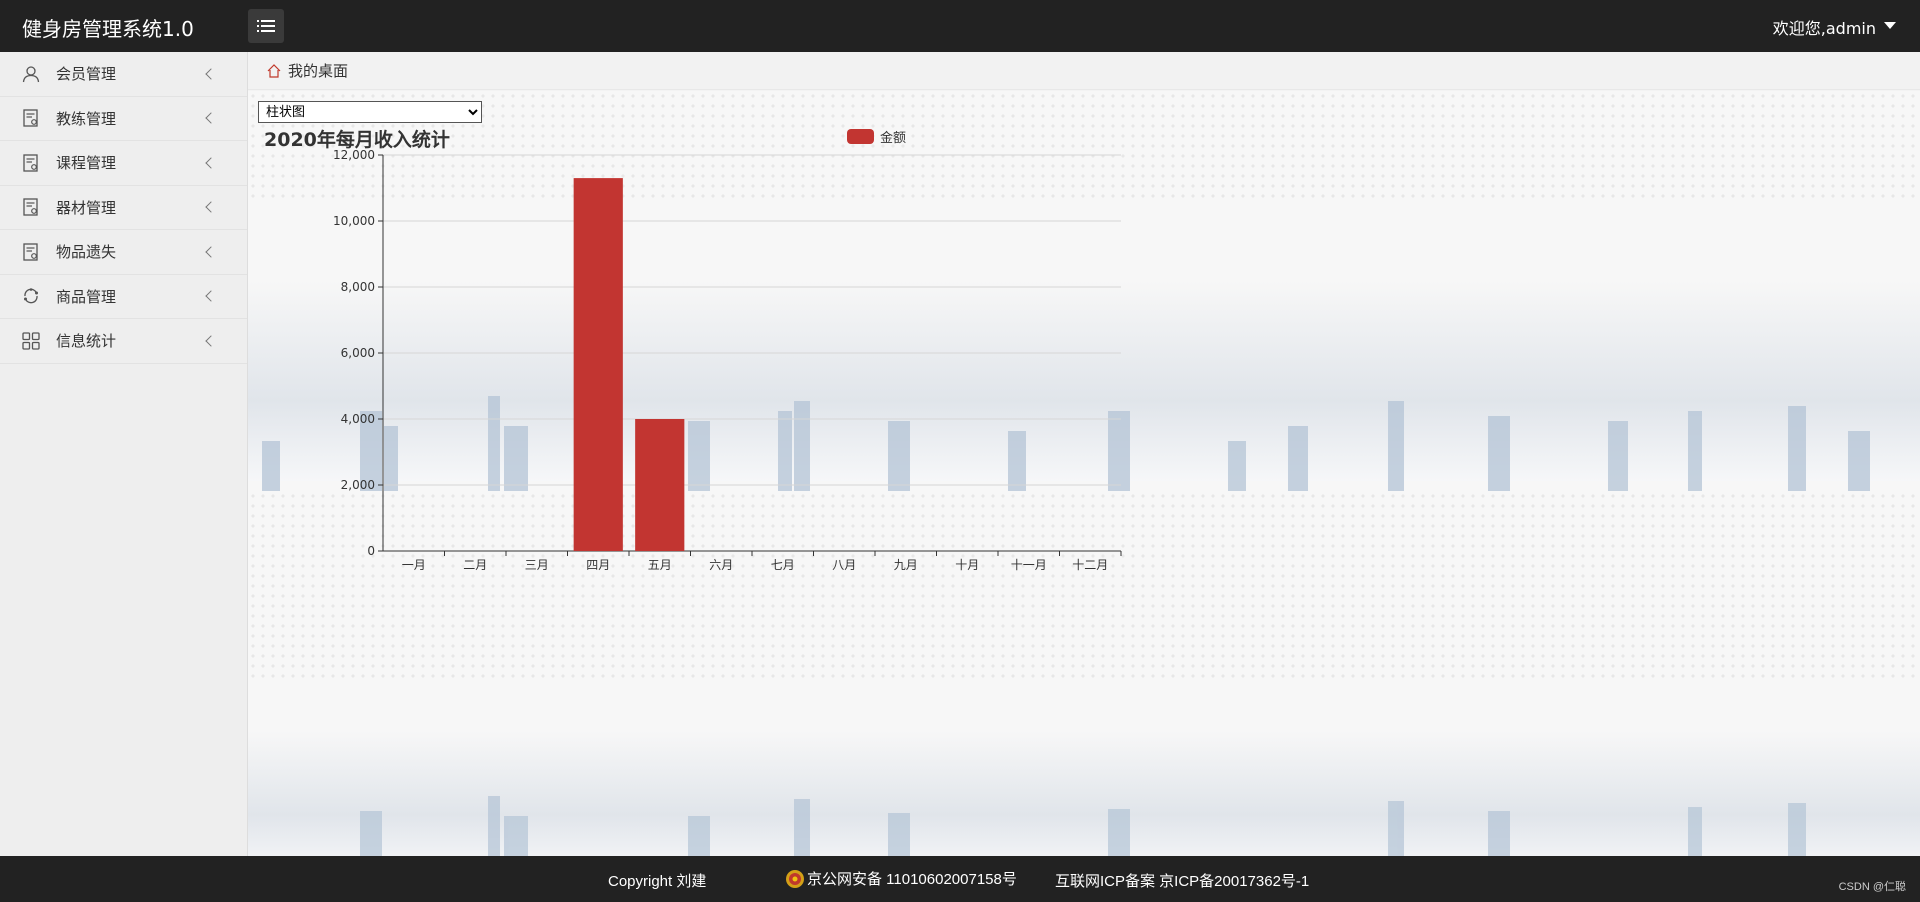  I want to click on footer-copyright: Copyright 刘建, so click(657, 881).